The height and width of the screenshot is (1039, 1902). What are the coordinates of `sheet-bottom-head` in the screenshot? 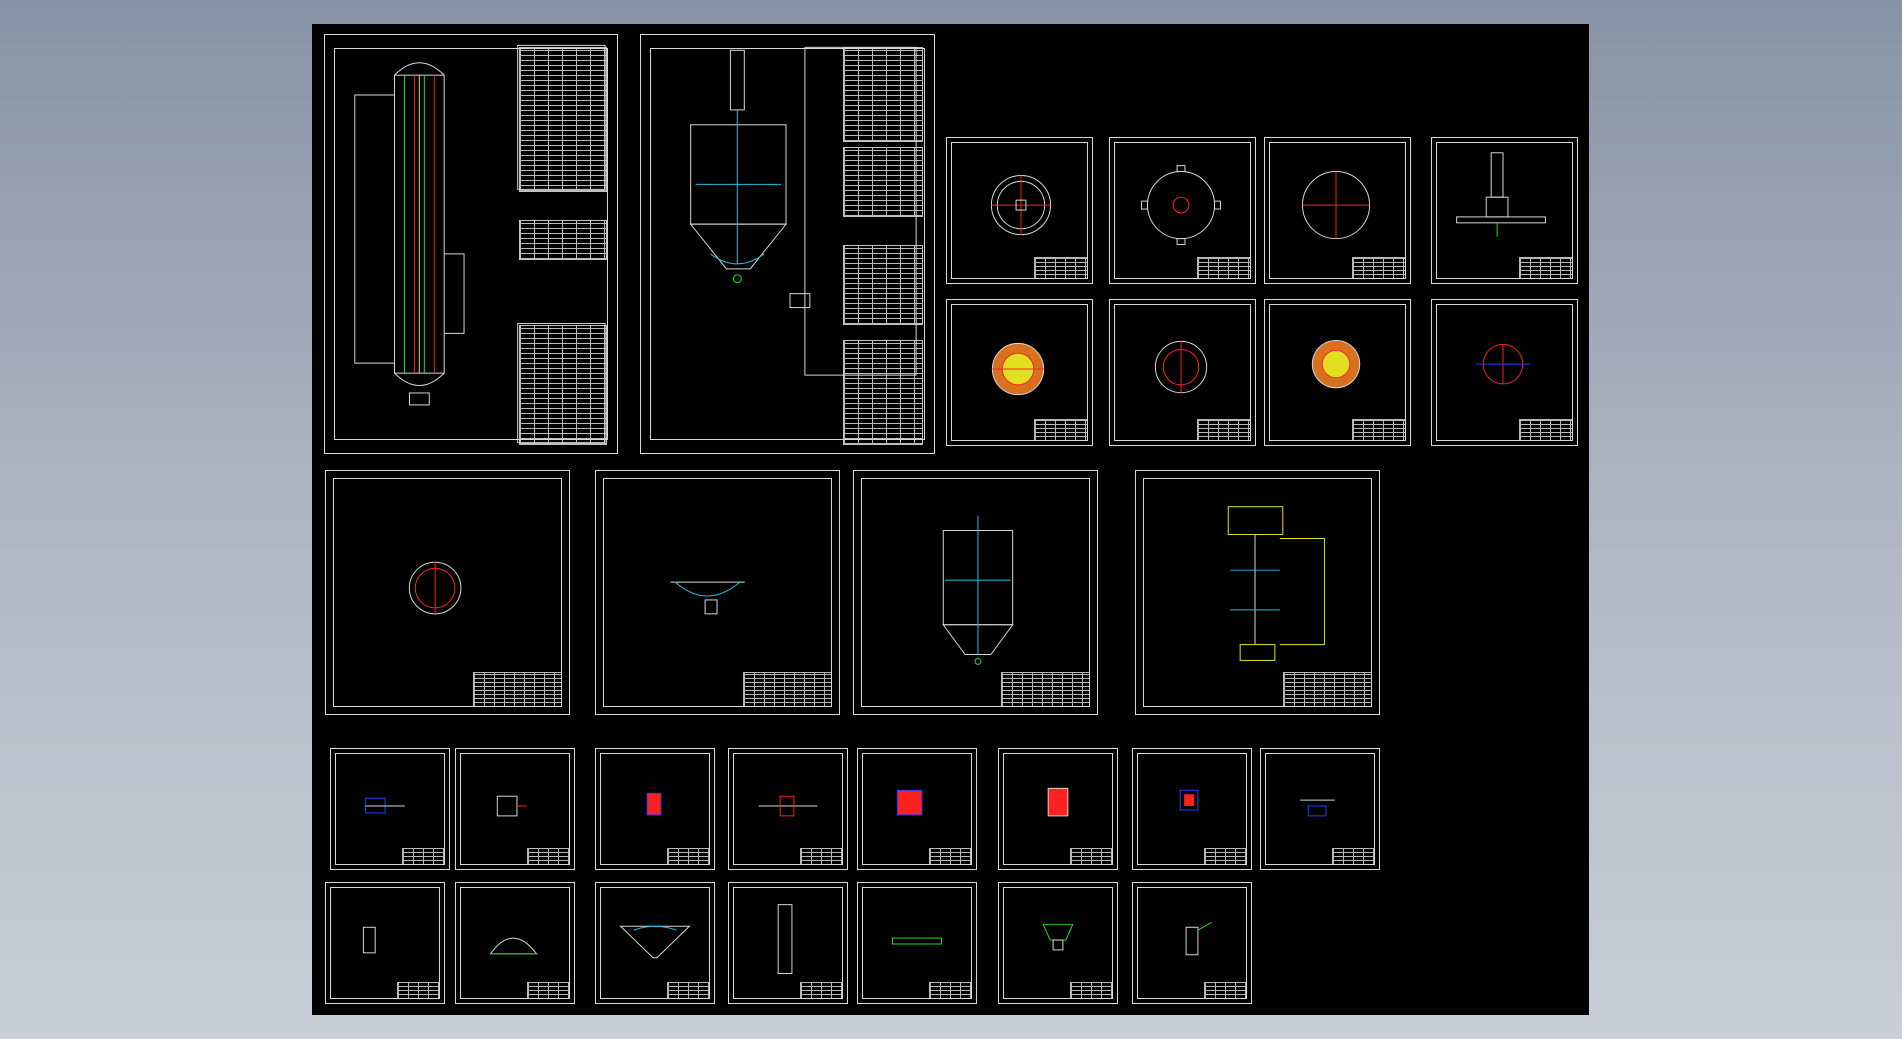 It's located at (717, 592).